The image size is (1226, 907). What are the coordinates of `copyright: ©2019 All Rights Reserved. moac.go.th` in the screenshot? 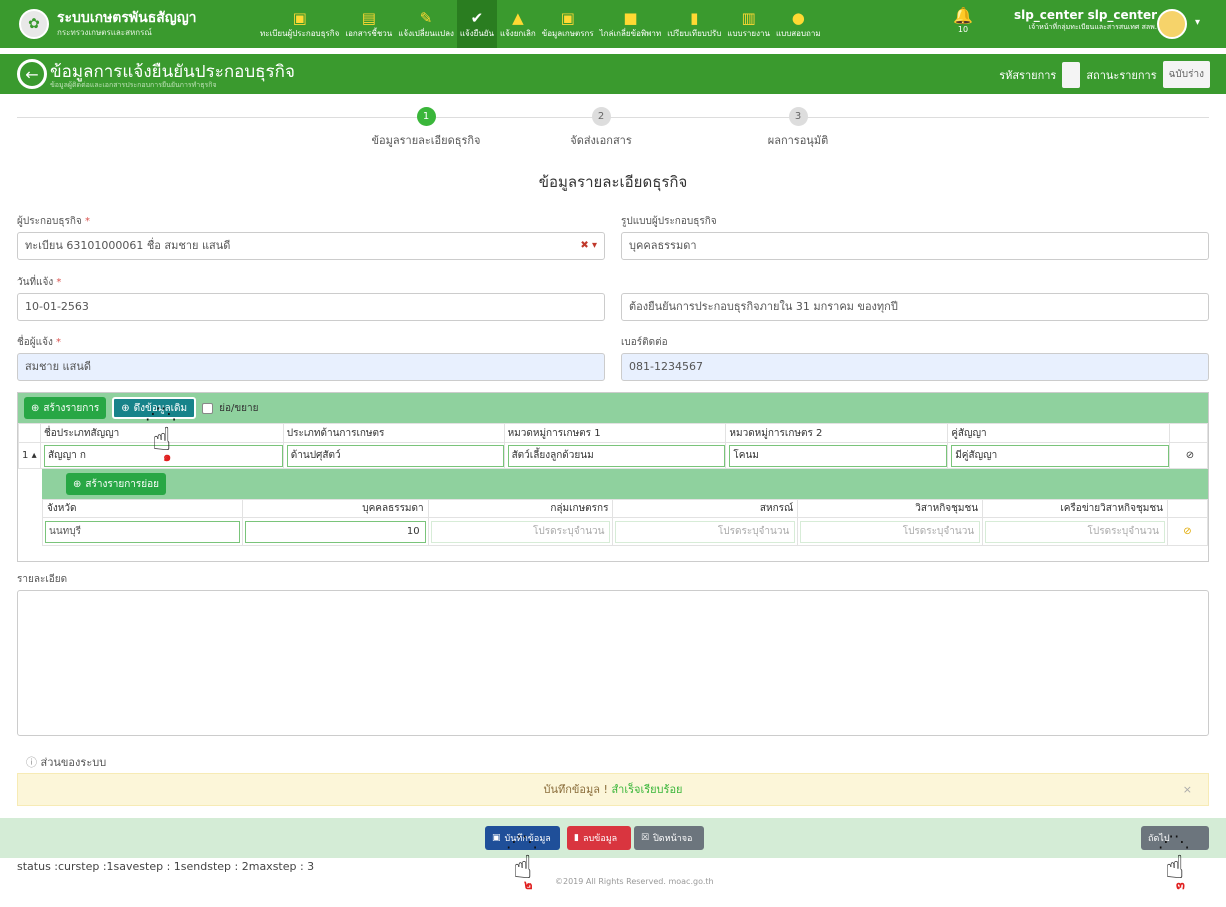 It's located at (634, 881).